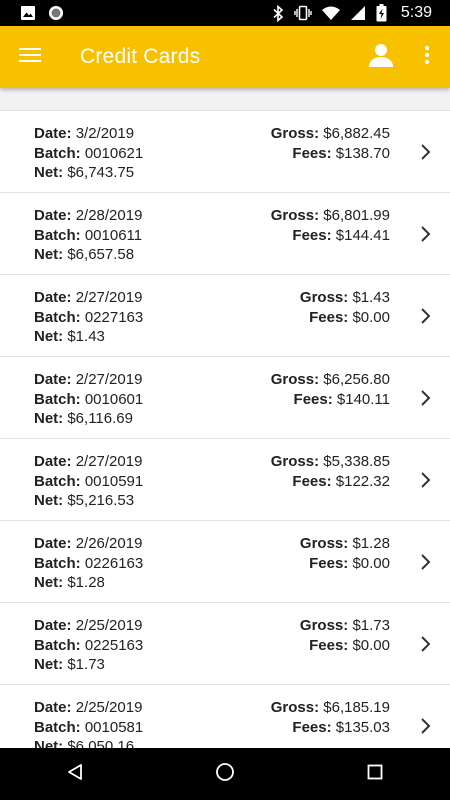  I want to click on back-triangle-icon, so click(75, 774).